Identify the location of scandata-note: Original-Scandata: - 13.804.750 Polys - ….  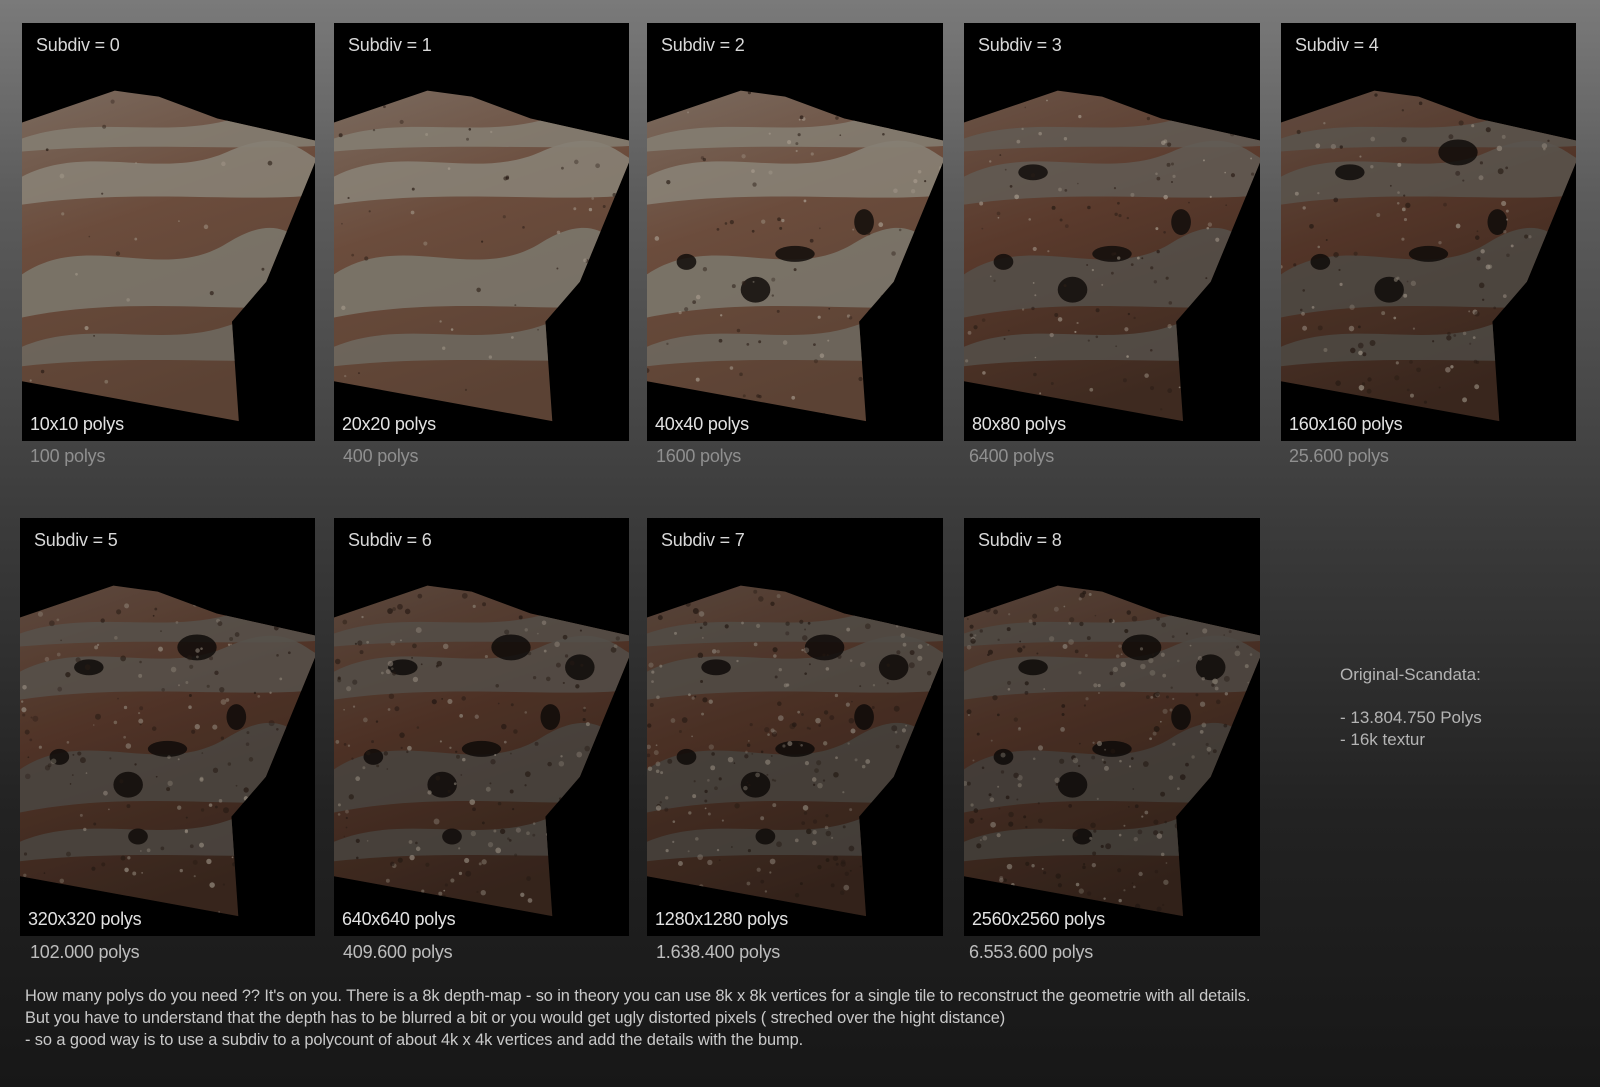
(1411, 707).